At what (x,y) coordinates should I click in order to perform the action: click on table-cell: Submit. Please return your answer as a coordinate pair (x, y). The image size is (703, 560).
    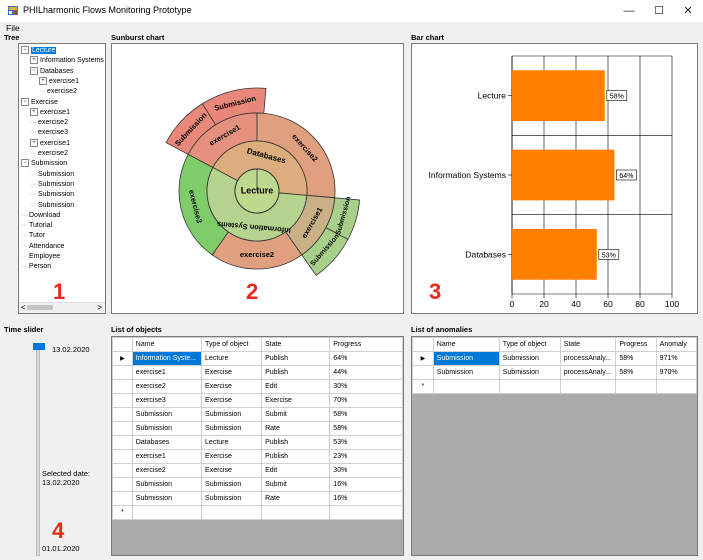
    Looking at the image, I should click on (296, 414).